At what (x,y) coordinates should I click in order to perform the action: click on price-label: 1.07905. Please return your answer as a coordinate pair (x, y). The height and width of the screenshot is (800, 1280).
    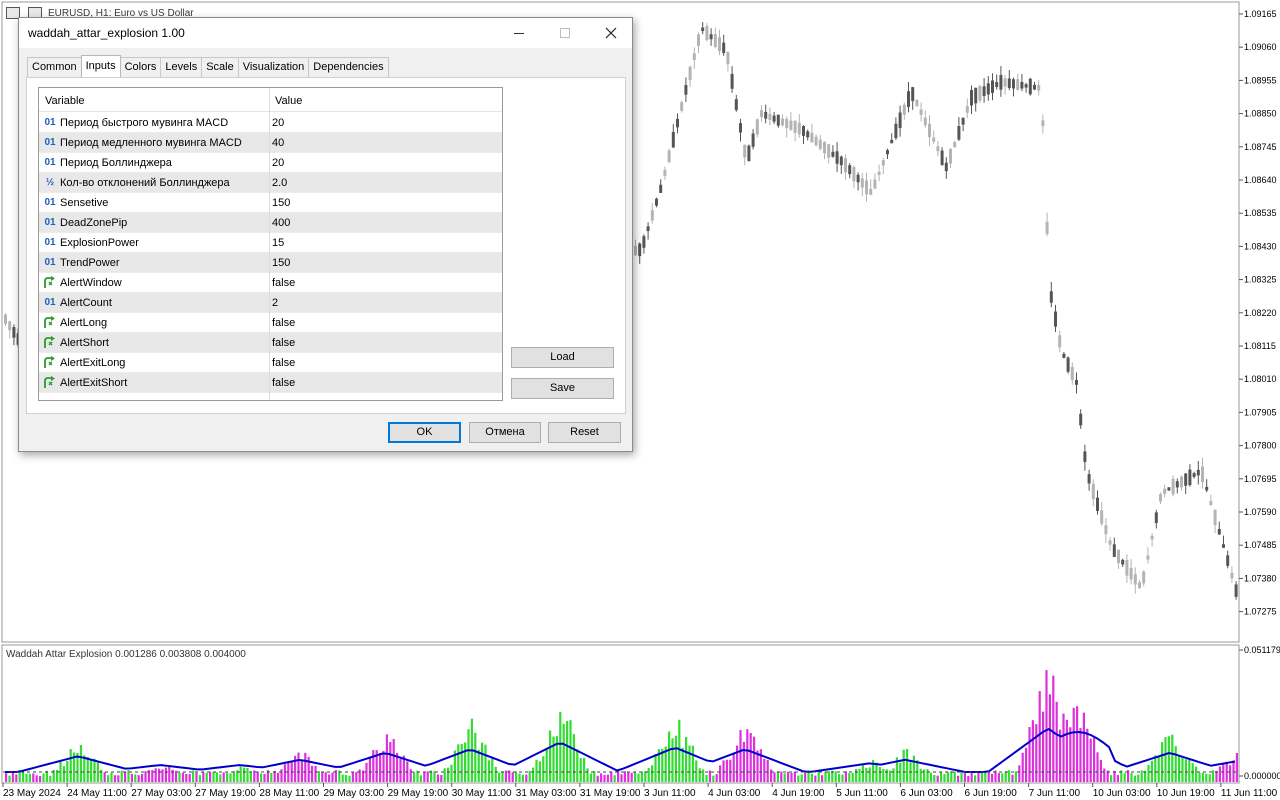
    Looking at the image, I should click on (1260, 412).